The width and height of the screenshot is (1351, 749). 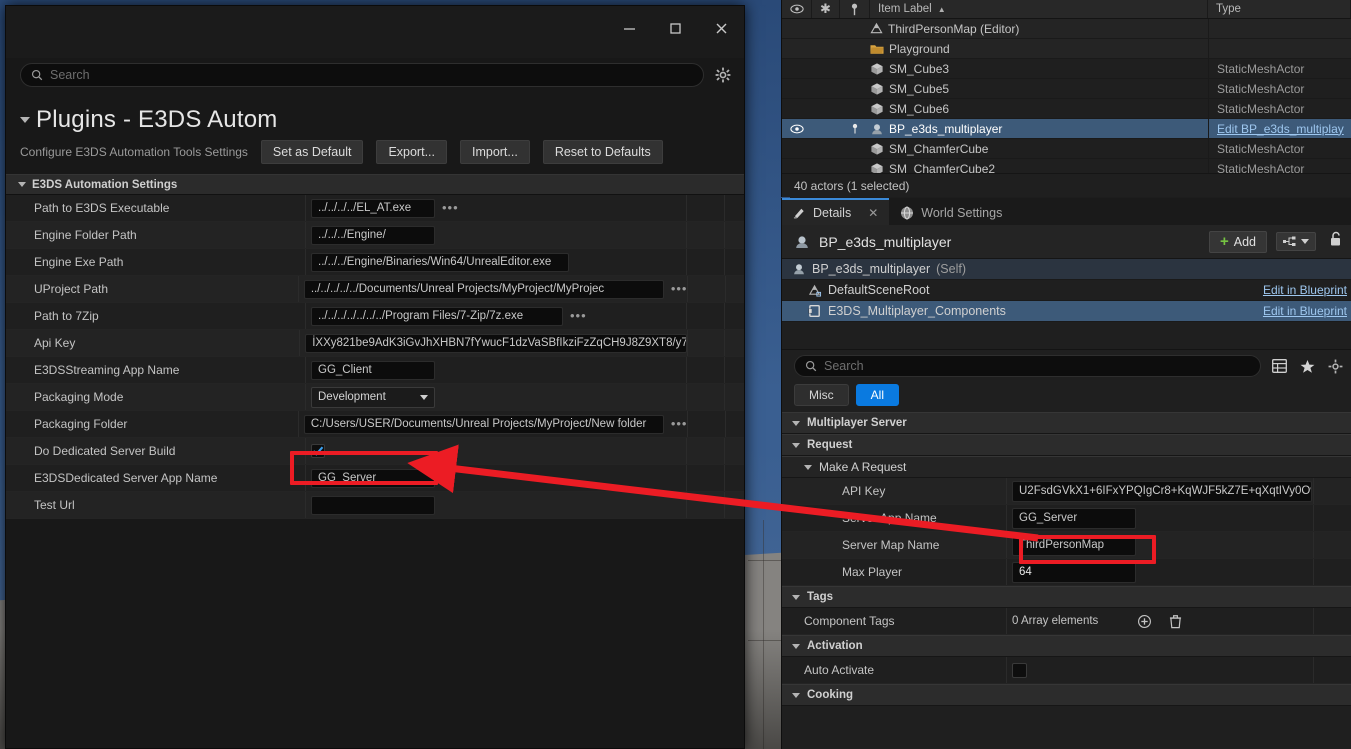 I want to click on details-search-input: Search, so click(x=1027, y=366).